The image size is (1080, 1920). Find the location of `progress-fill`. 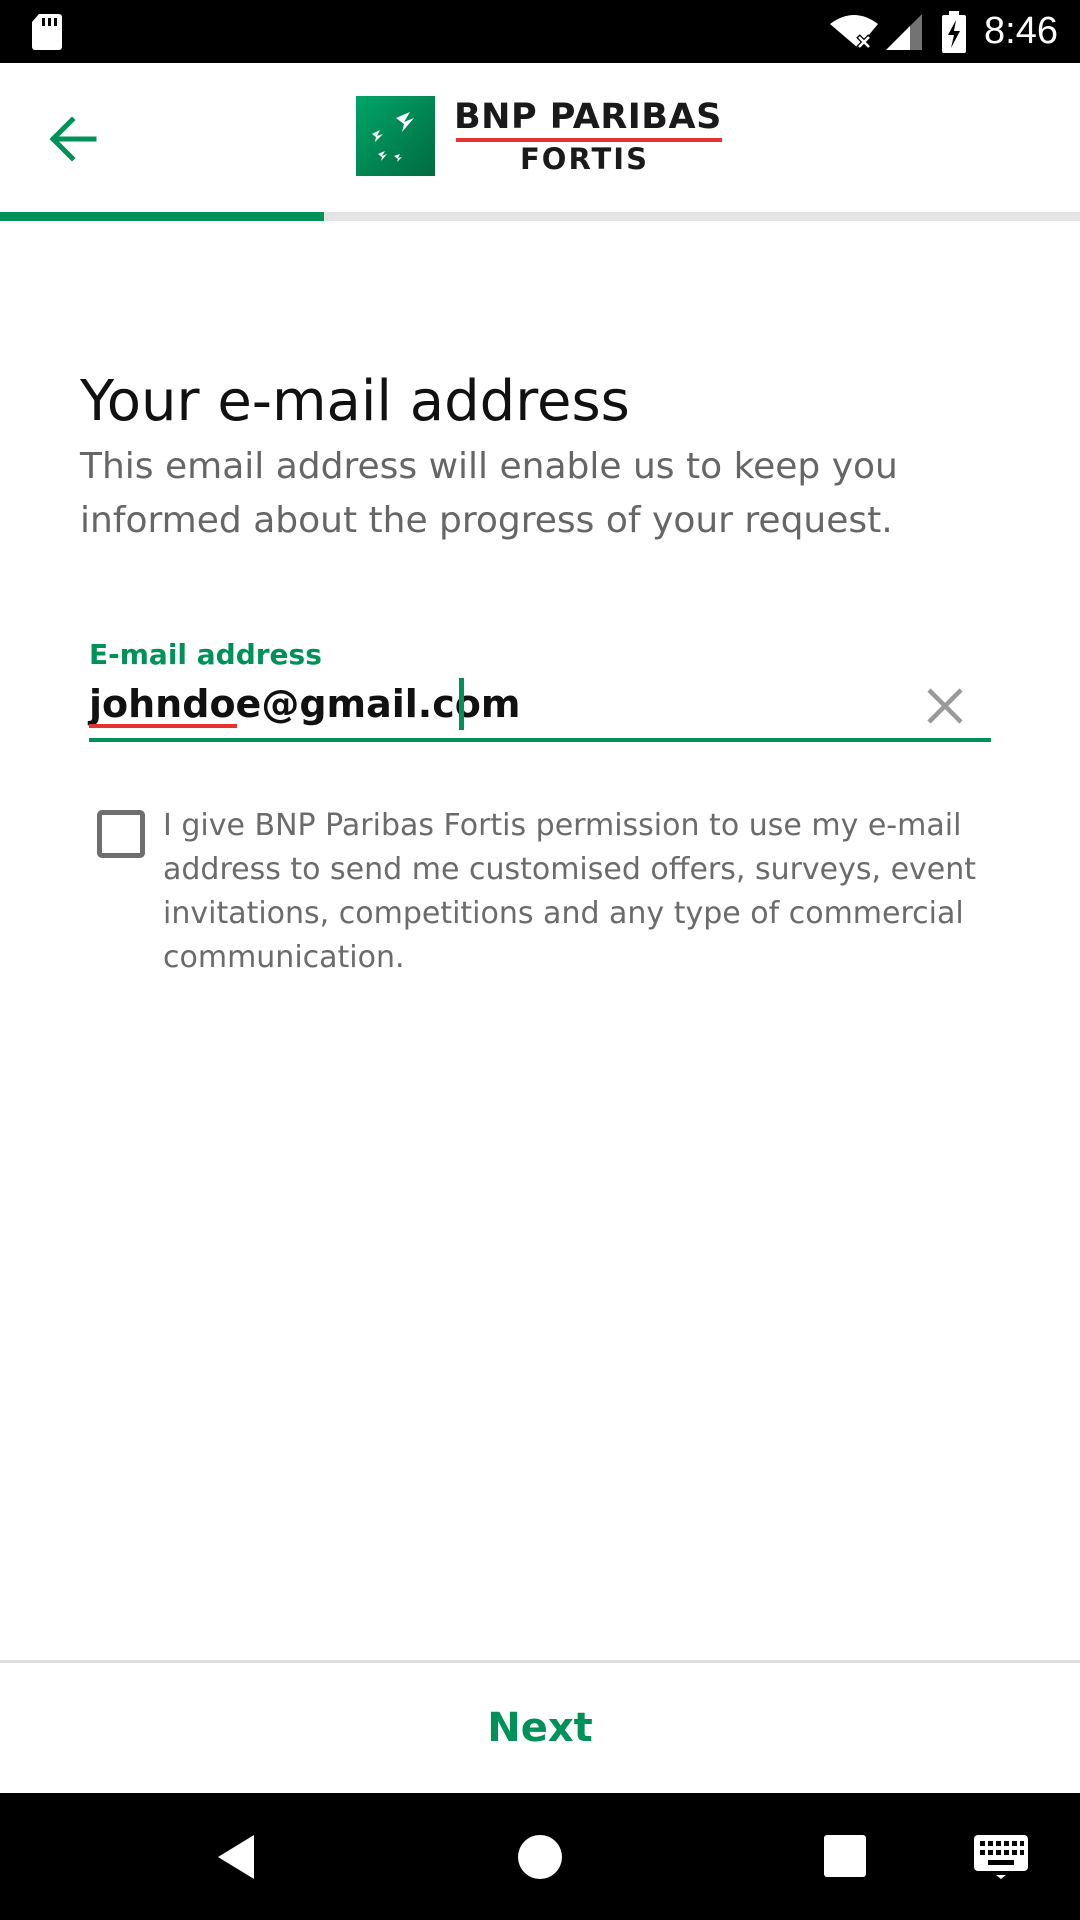

progress-fill is located at coordinates (162, 216).